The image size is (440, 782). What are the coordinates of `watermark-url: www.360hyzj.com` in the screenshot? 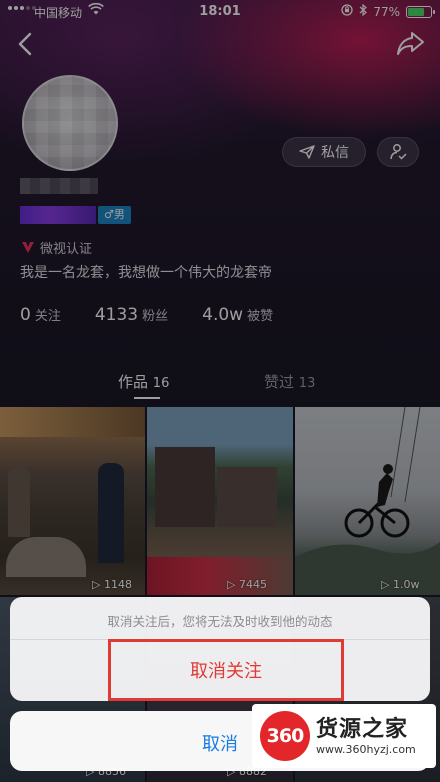 It's located at (366, 749).